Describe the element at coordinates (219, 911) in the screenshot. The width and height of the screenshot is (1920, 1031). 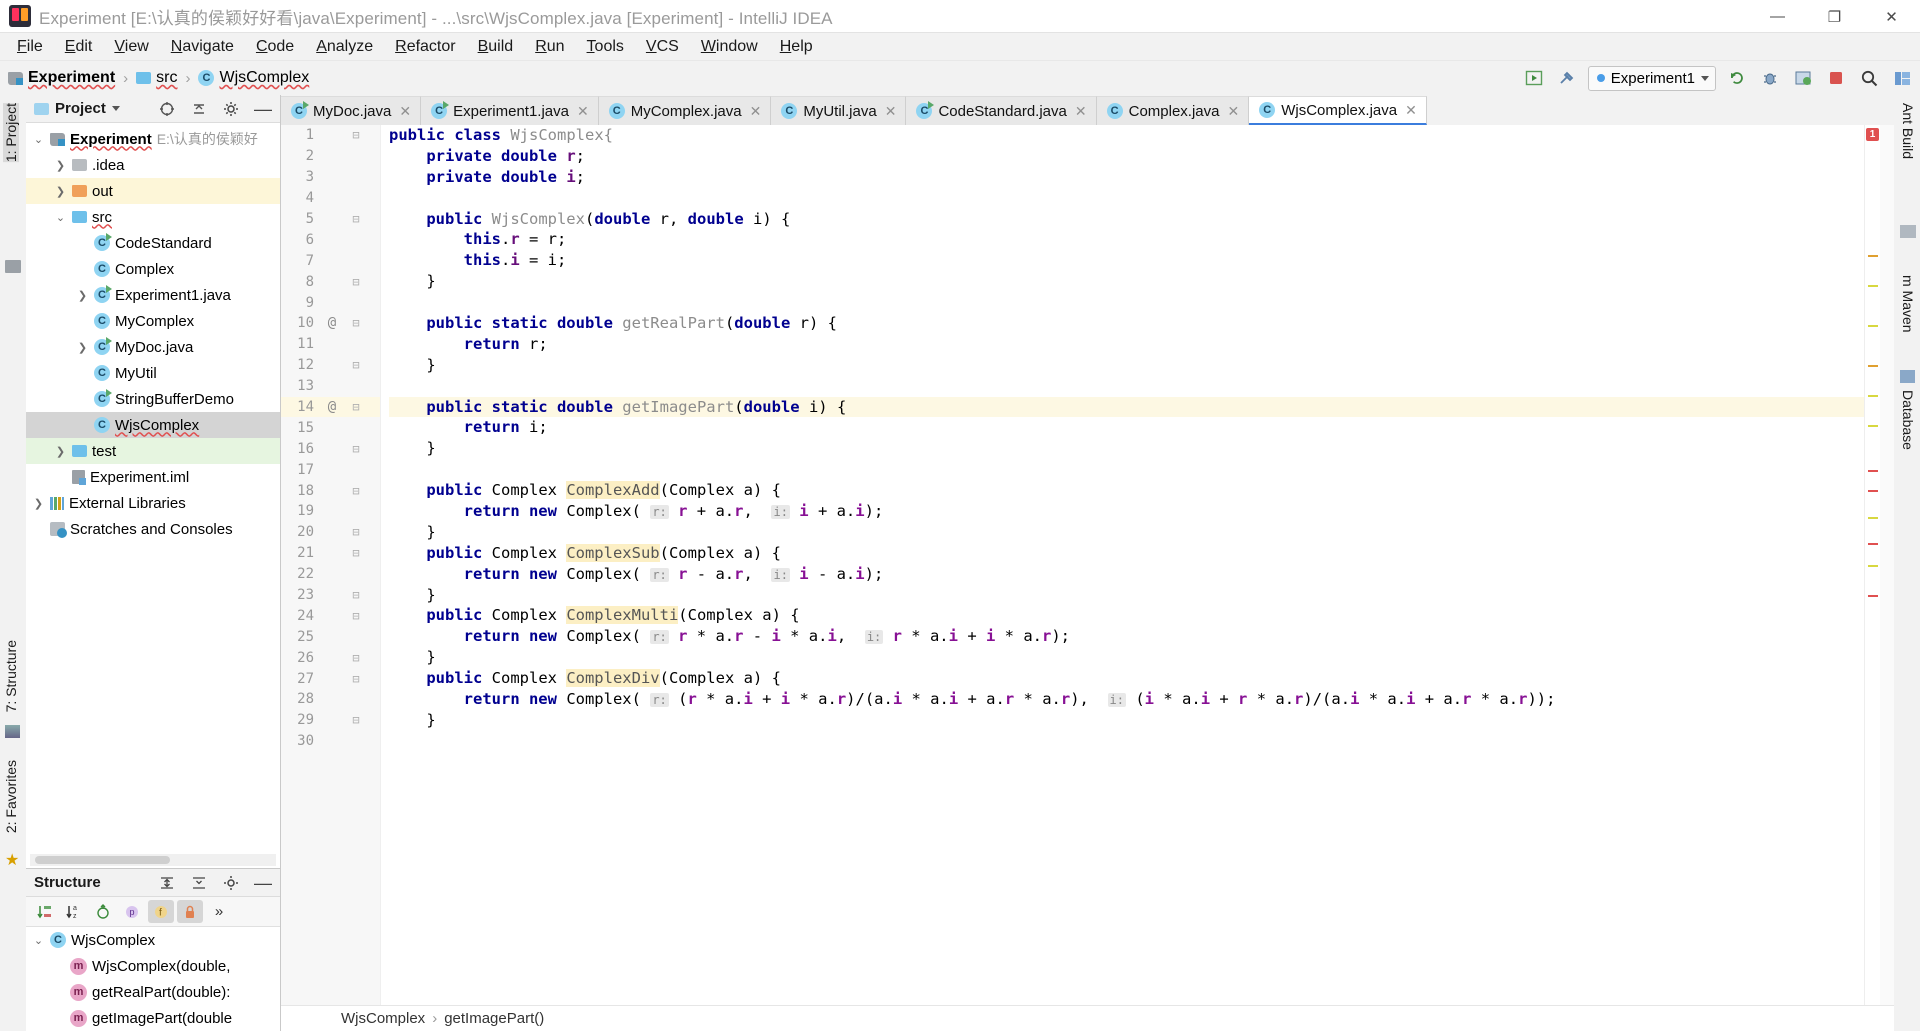
I see `more-icon: »` at that location.